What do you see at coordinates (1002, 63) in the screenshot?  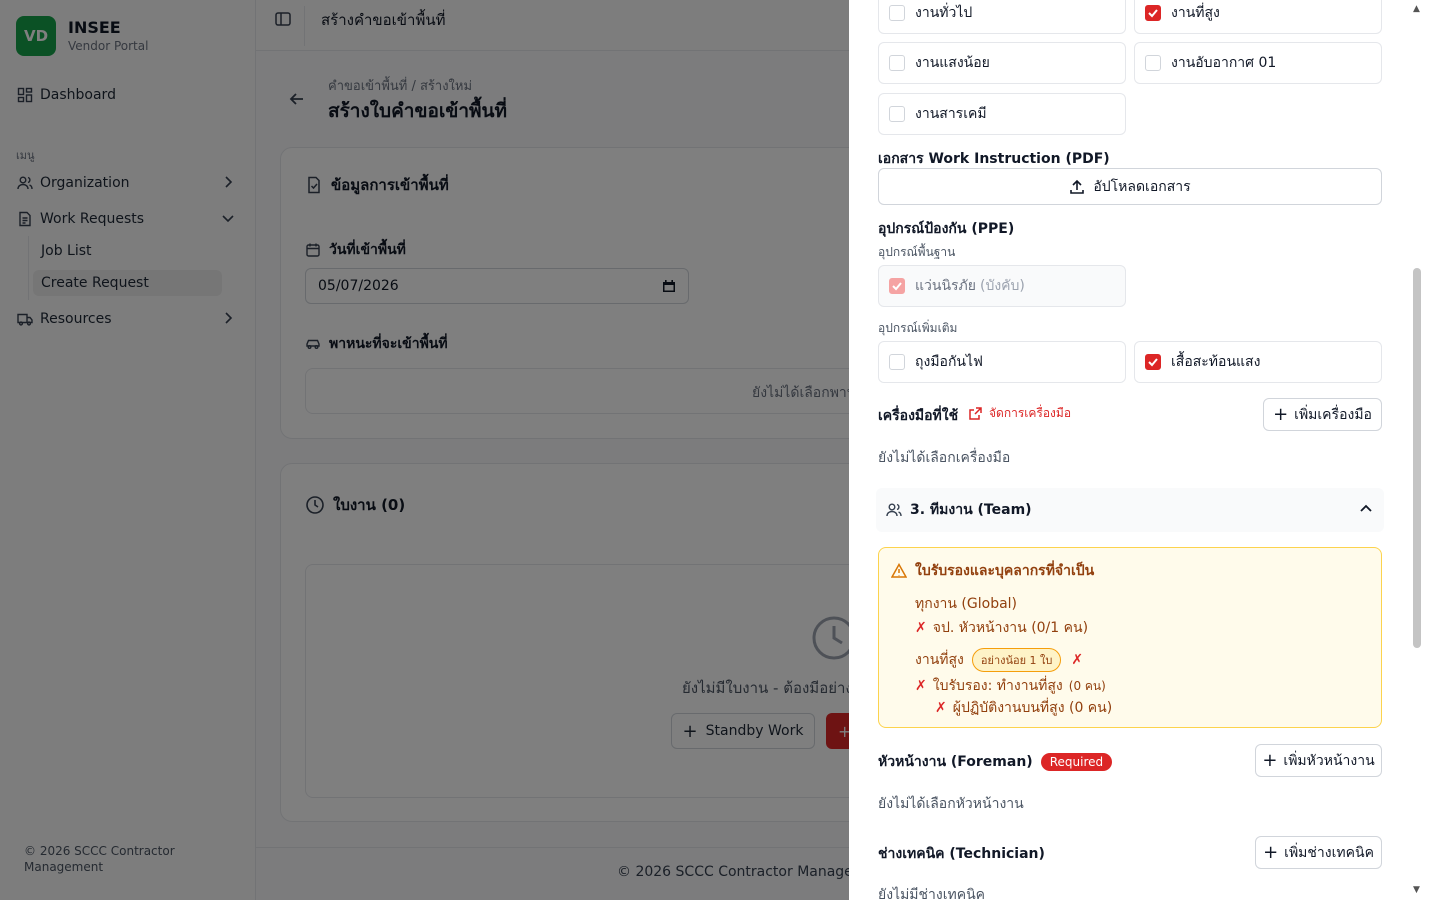 I see `worktype-low-light: งานแสงน้อย` at bounding box center [1002, 63].